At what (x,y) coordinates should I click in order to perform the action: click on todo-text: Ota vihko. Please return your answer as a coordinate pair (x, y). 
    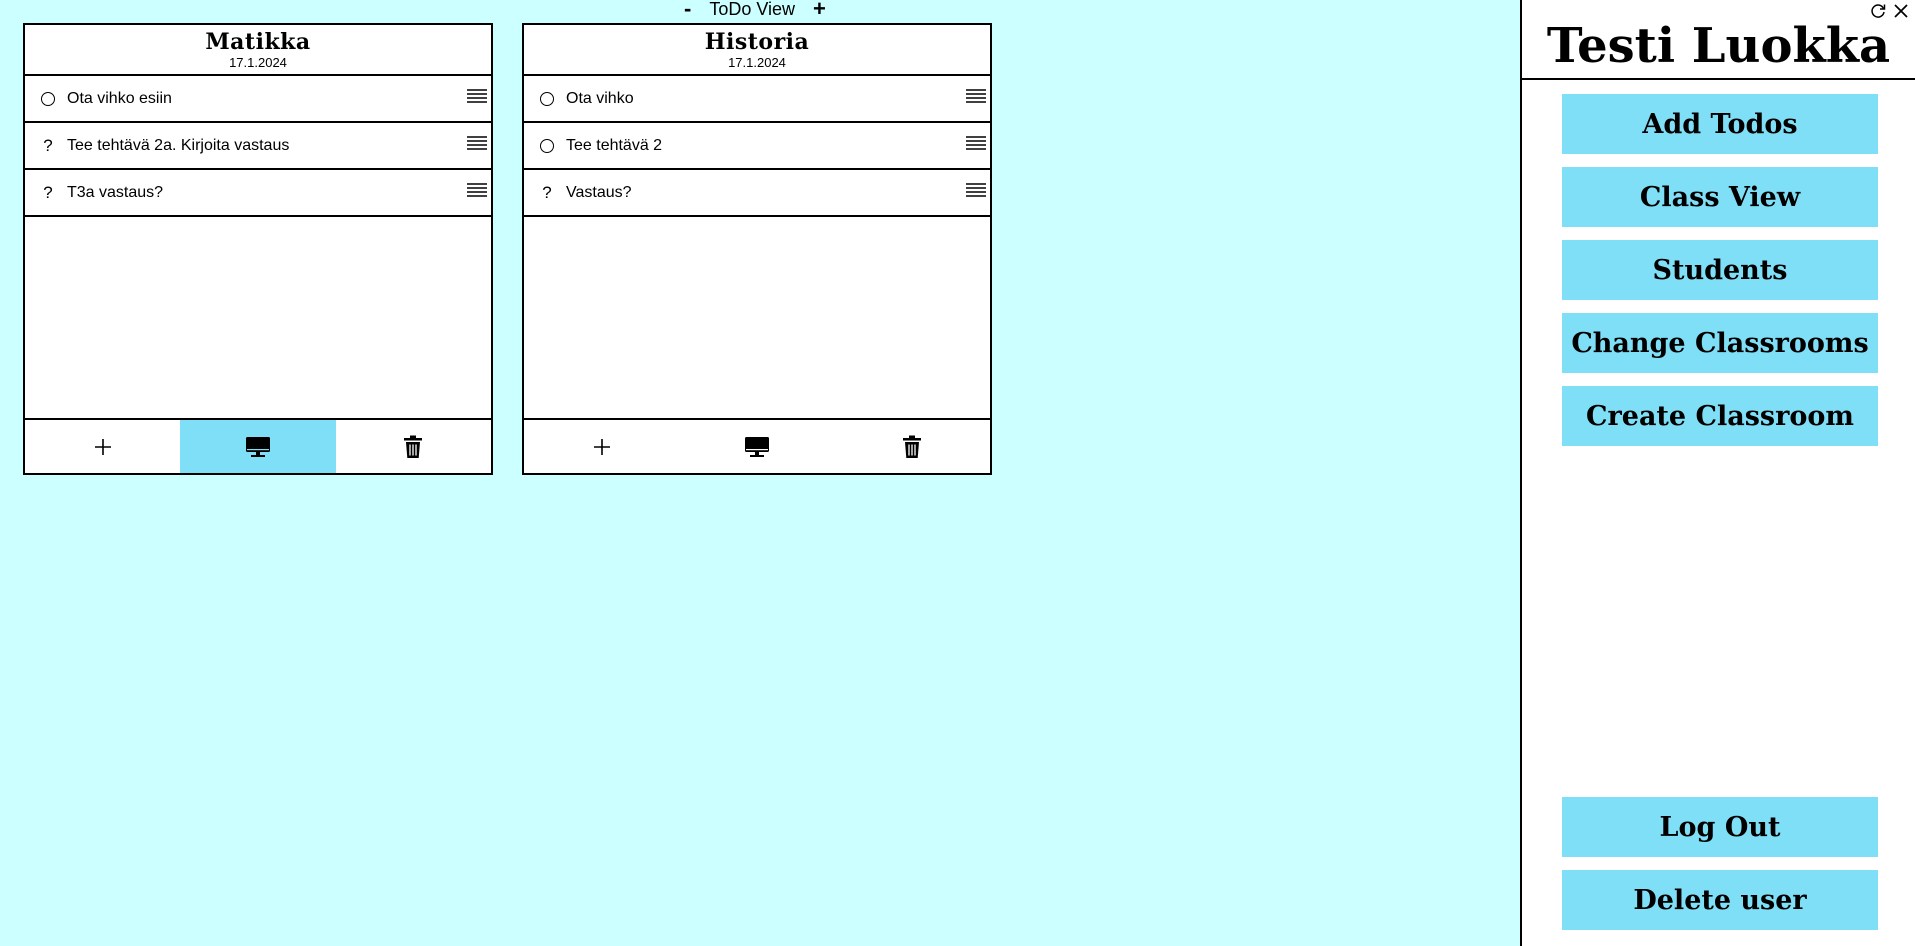
    Looking at the image, I should click on (600, 98).